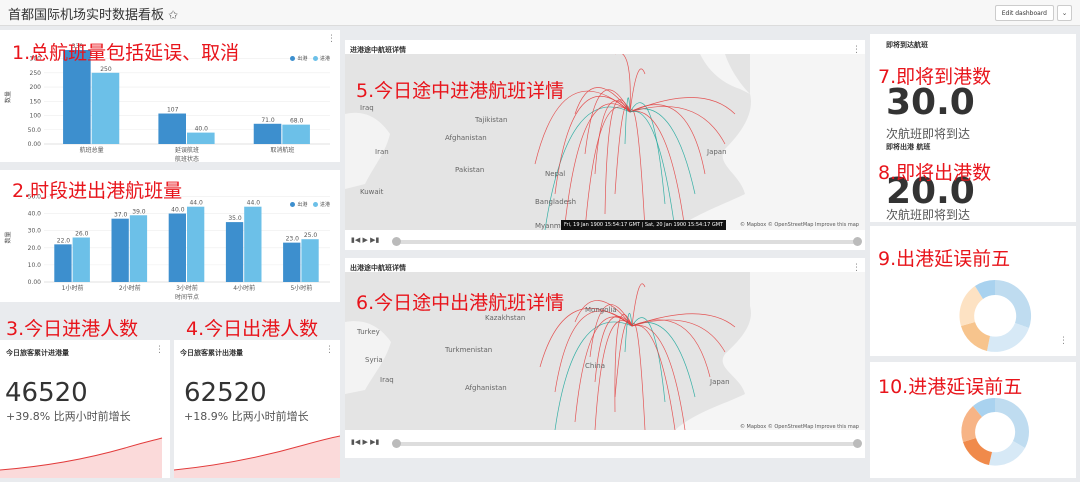 This screenshot has height=482, width=1080. Describe the element at coordinates (187, 158) in the screenshot. I see `x-axis-title: 航班状态` at that location.